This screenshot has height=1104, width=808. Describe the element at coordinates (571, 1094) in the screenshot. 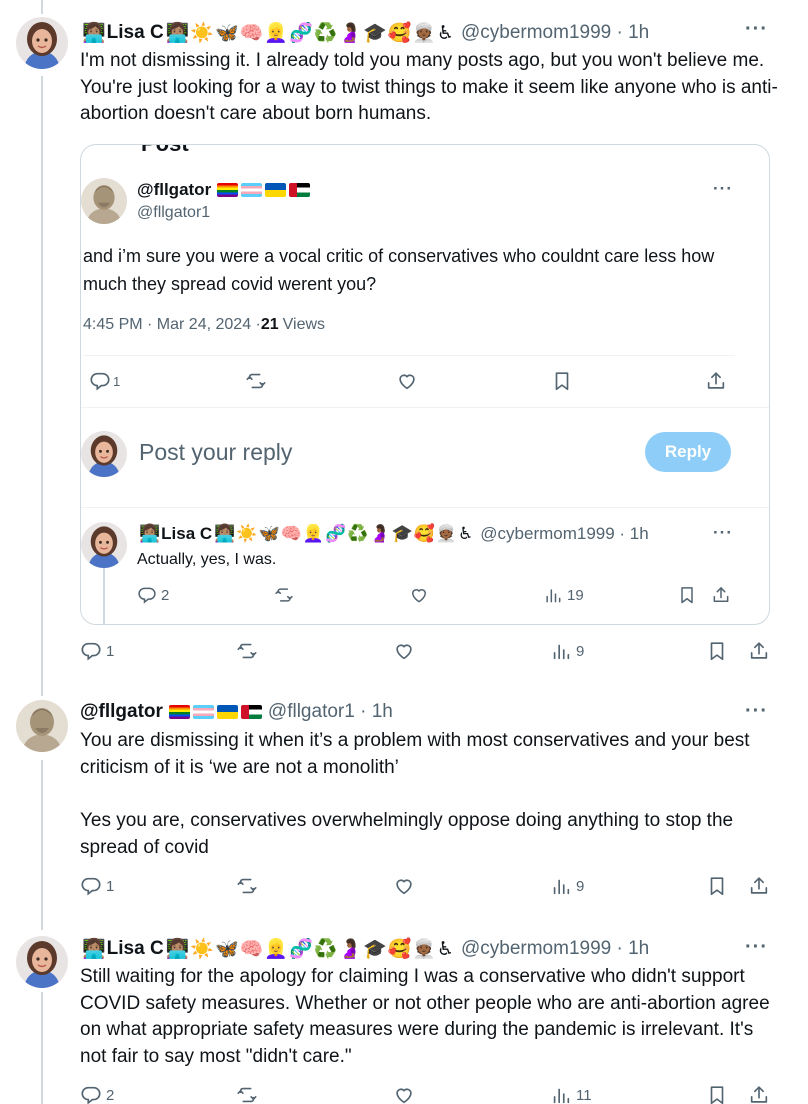

I see `views-button: 11` at that location.